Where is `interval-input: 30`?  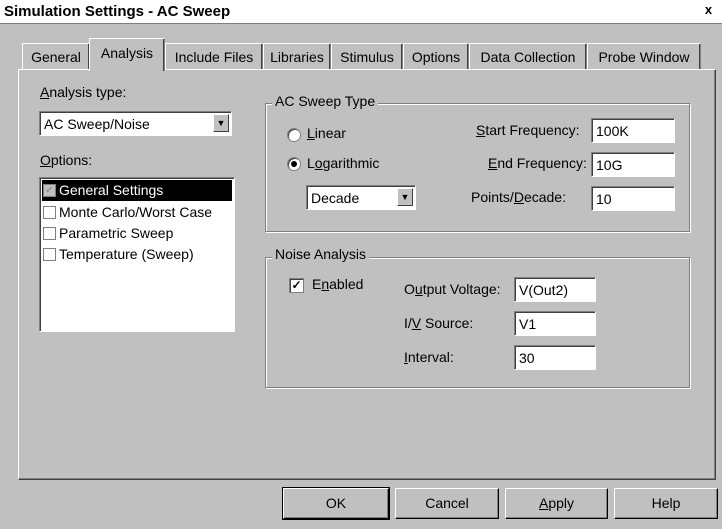 interval-input: 30 is located at coordinates (555, 357).